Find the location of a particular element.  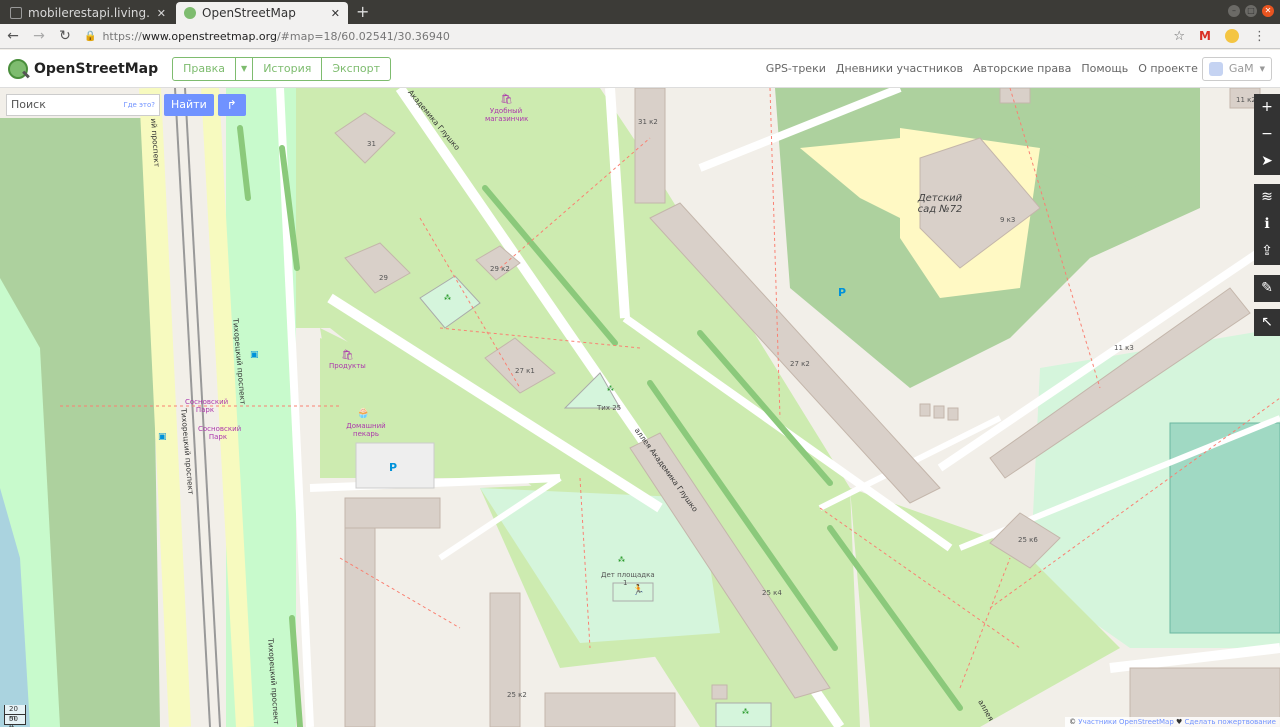

minimize-icon: – is located at coordinates (1234, 11).